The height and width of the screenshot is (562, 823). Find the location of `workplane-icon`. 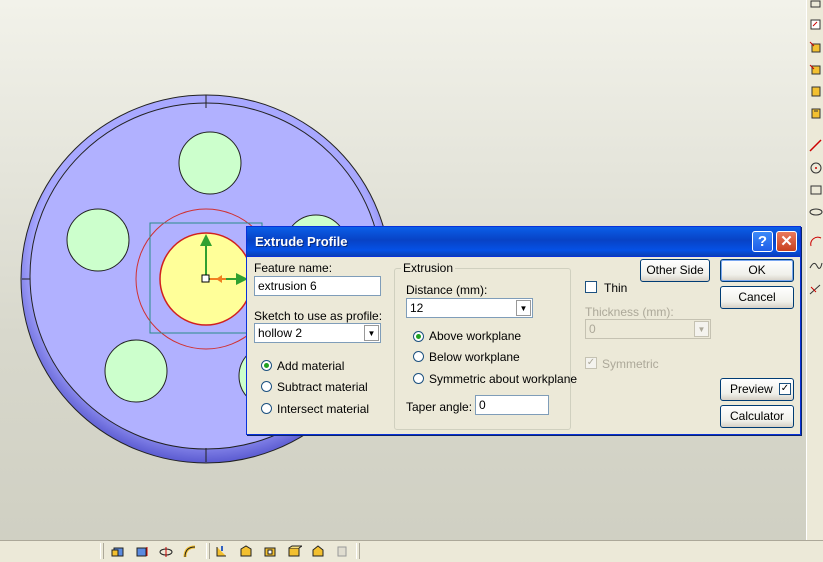

workplane-icon is located at coordinates (815, 24).